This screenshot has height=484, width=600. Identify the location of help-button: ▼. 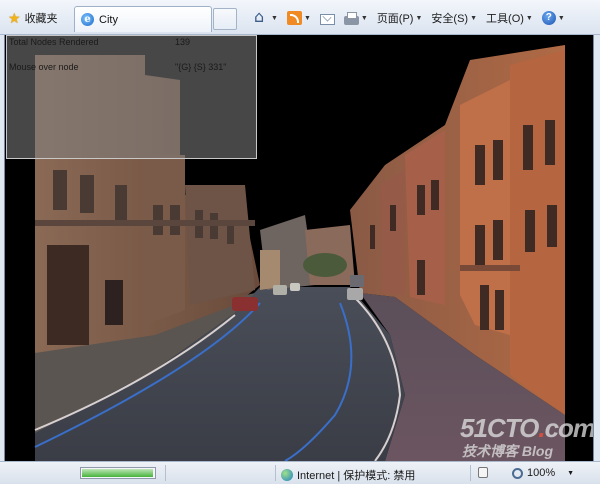
(553, 18).